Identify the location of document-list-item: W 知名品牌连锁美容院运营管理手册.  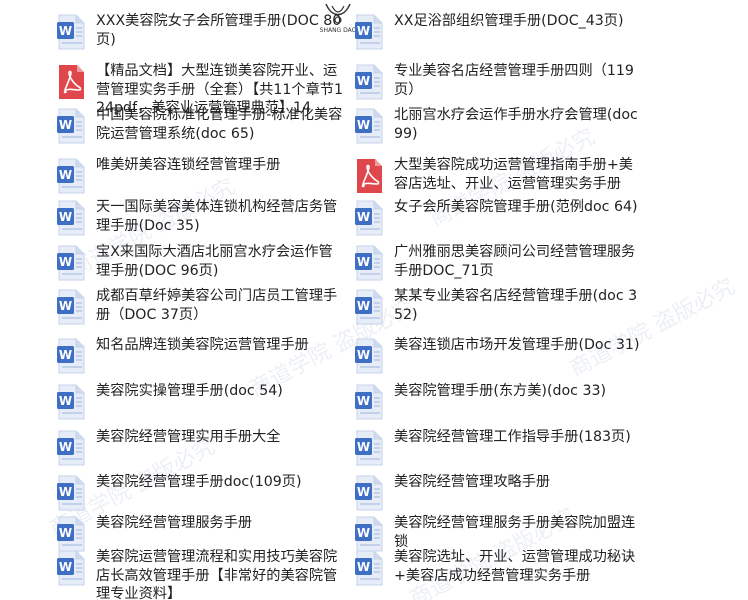
(201, 355).